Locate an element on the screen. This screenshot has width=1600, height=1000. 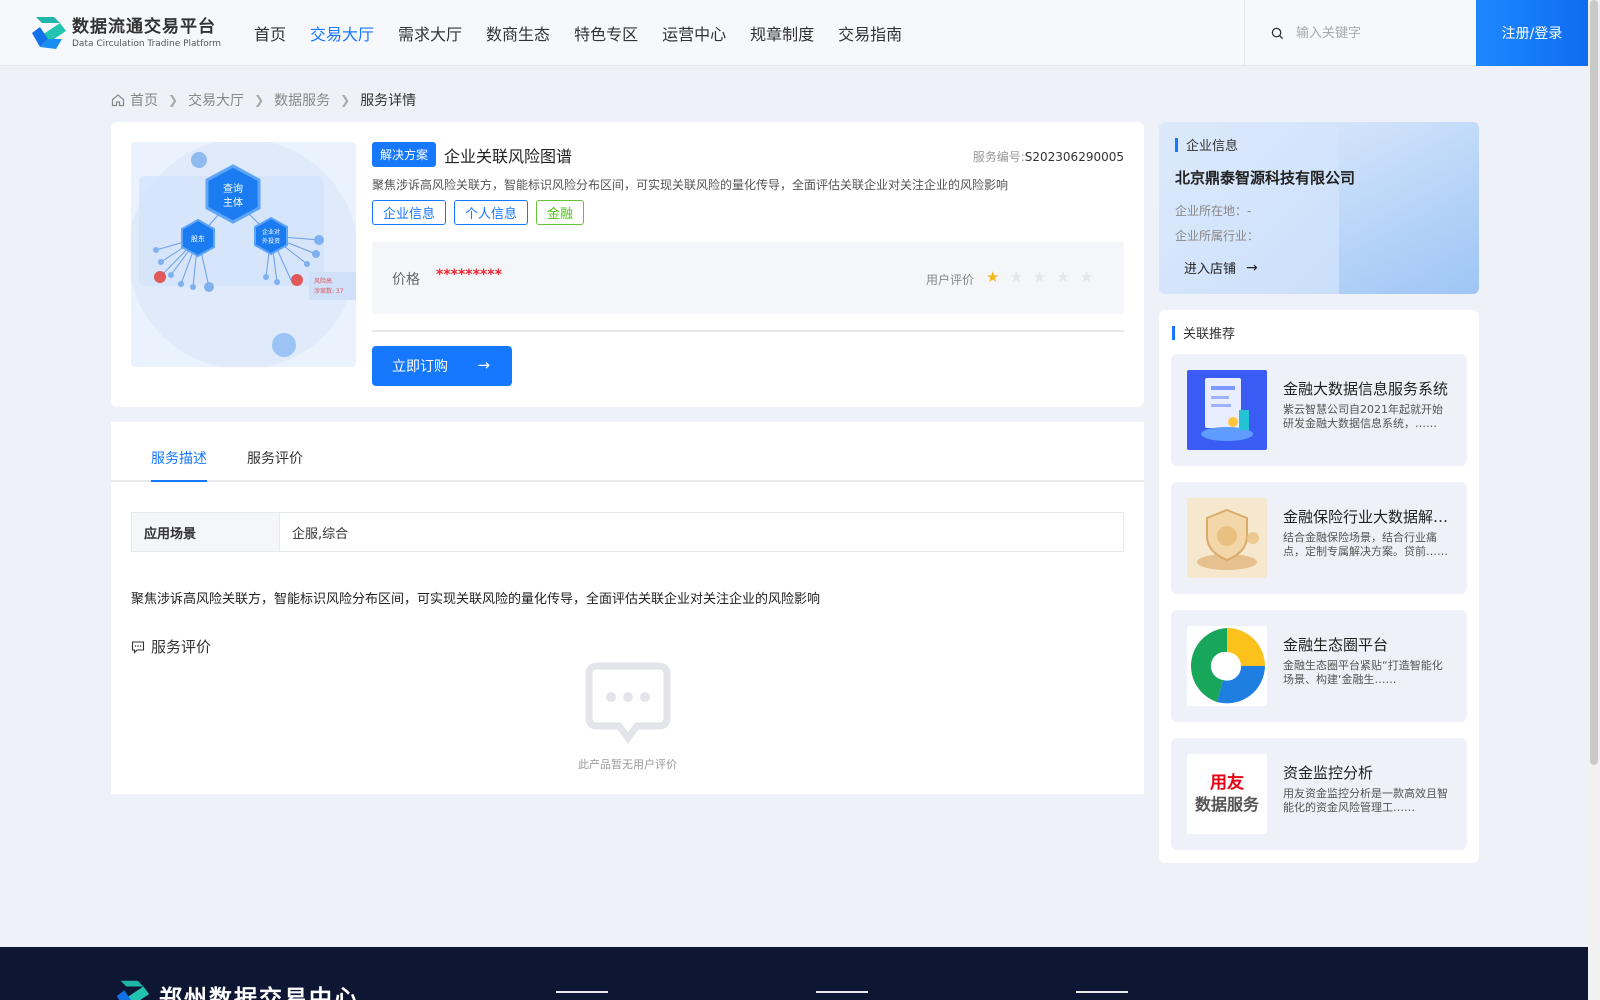
tag-company-info: 企业信息 is located at coordinates (409, 212).